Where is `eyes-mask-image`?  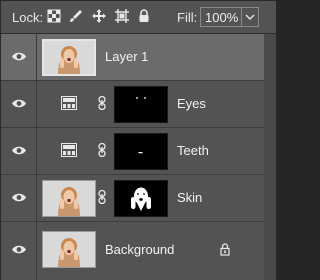
eyes-mask-image is located at coordinates (141, 98).